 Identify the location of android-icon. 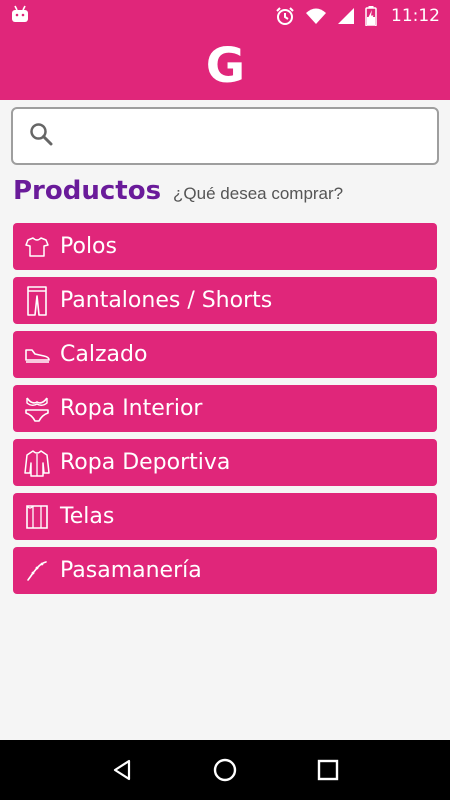
(20, 16).